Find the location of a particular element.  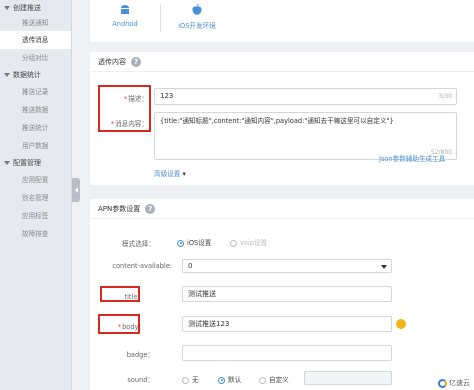

sidebar-item-app-config: 应用配置 is located at coordinates (35, 180).